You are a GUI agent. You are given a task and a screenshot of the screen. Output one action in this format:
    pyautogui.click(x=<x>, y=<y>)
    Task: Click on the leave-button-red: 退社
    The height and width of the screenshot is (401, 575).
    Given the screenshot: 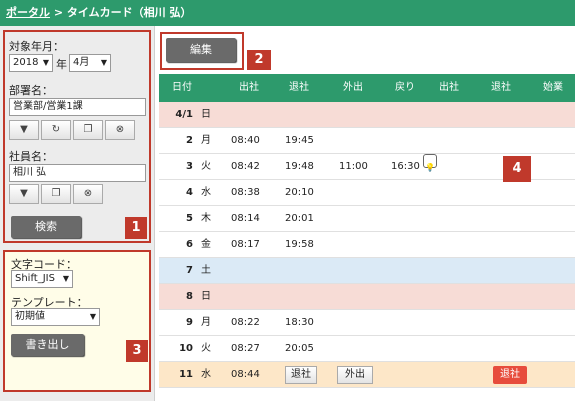 What is the action you would take?
    pyautogui.click(x=510, y=375)
    